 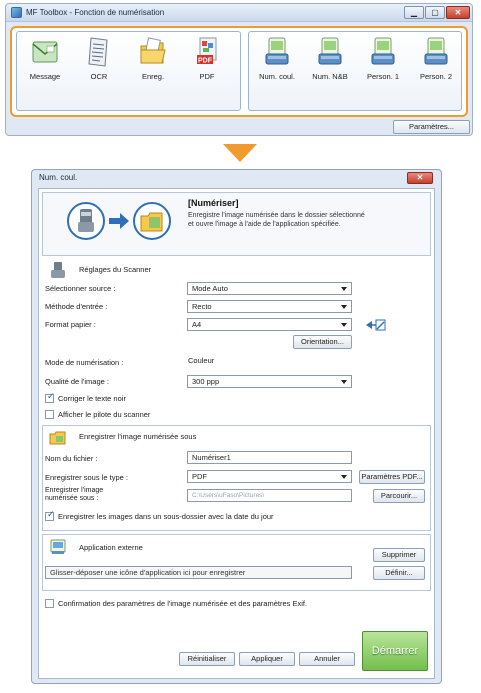 I want to click on dialog-title-bar: Num. coul. ✕, so click(x=236, y=178).